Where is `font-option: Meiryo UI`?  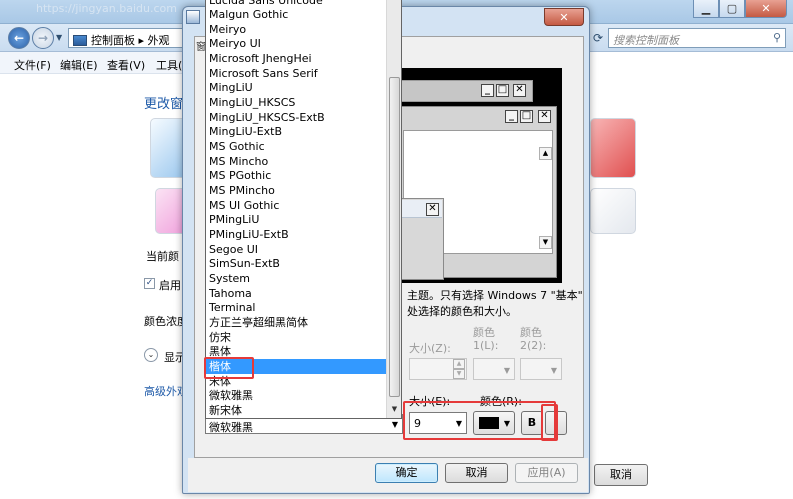
font-option: Meiryo UI is located at coordinates (296, 43).